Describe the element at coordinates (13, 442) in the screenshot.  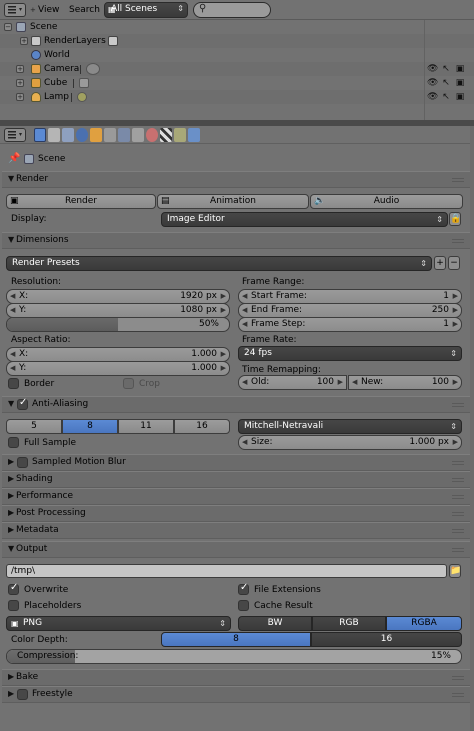
I see `full-sample-checkbox` at that location.